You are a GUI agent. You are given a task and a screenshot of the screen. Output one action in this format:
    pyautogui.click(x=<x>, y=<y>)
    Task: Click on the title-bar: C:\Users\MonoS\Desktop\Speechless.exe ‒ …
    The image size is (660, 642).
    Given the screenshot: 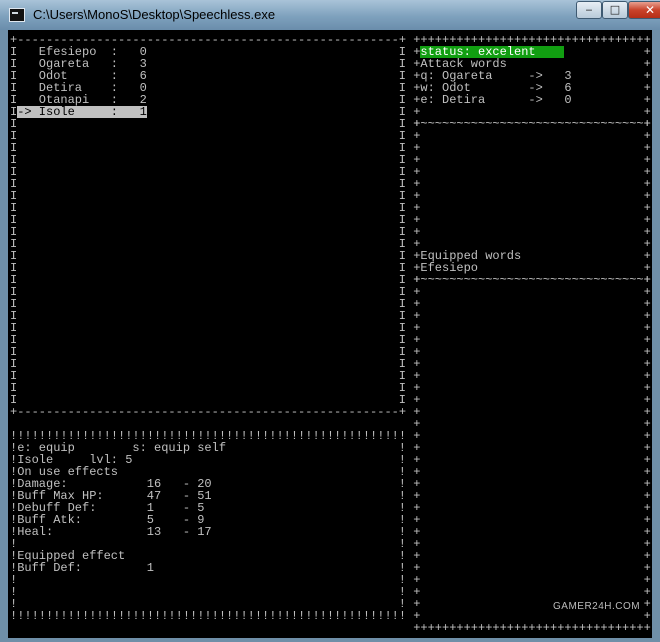 What is the action you would take?
    pyautogui.click(x=330, y=15)
    